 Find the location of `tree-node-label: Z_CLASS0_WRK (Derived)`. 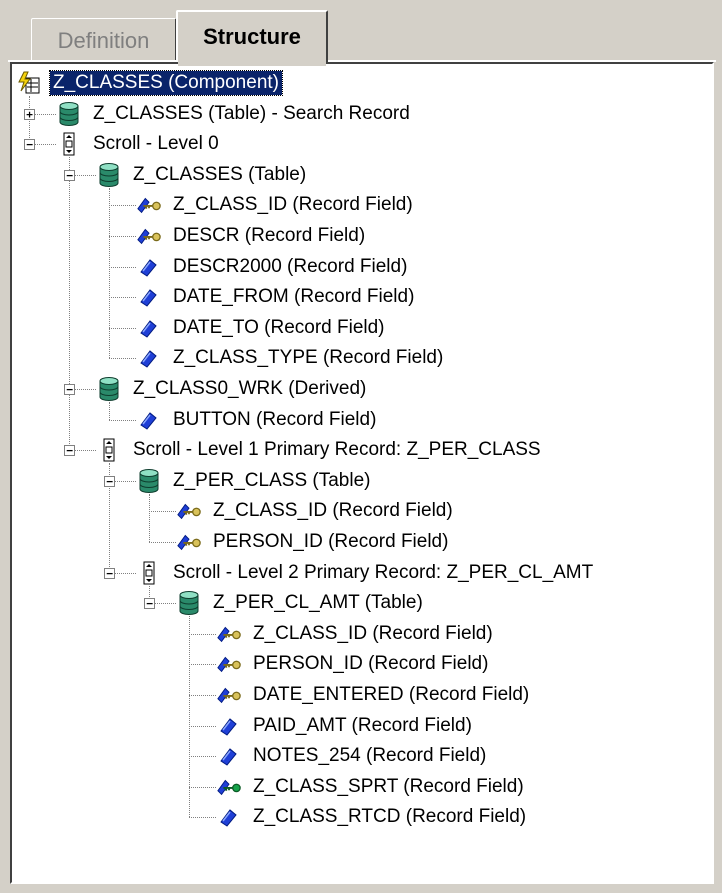

tree-node-label: Z_CLASS0_WRK (Derived) is located at coordinates (250, 388).